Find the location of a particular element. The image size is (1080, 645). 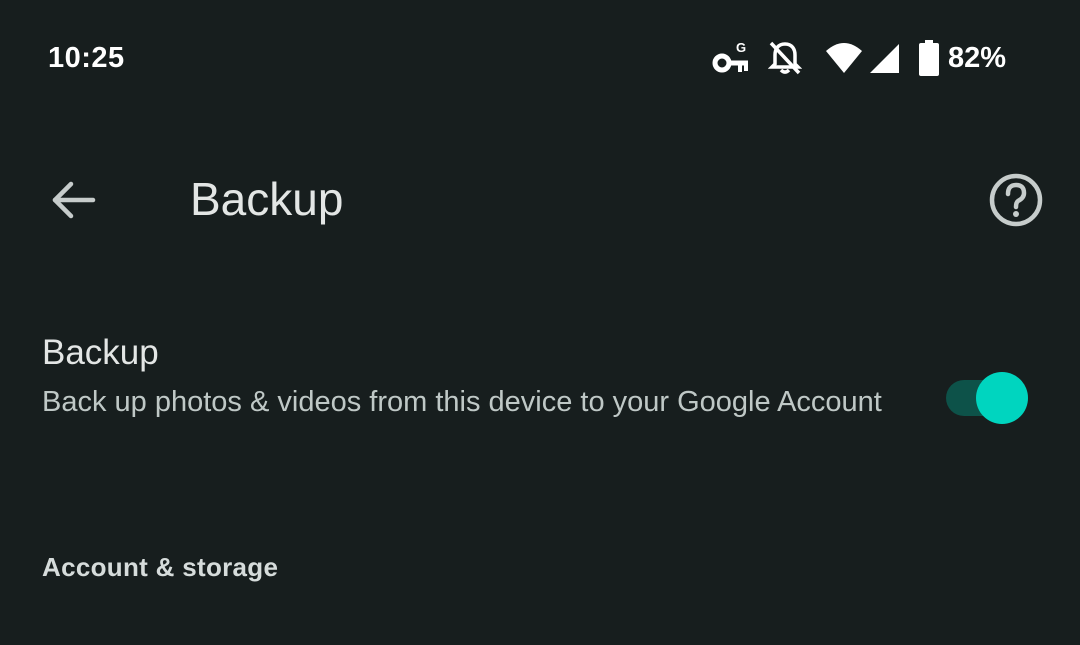

page-title: Backup is located at coordinates (267, 199).